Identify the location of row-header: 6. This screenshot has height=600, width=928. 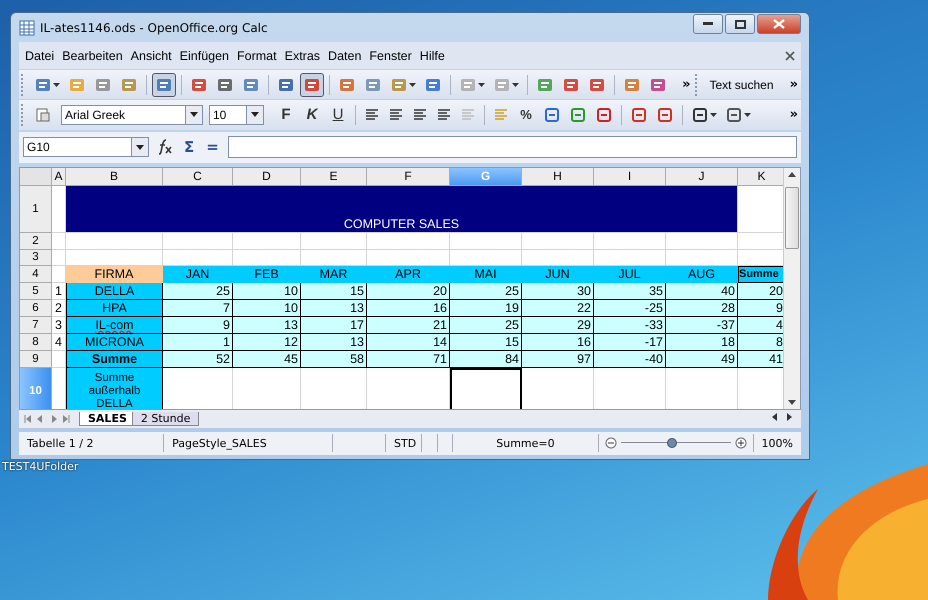
(36, 308).